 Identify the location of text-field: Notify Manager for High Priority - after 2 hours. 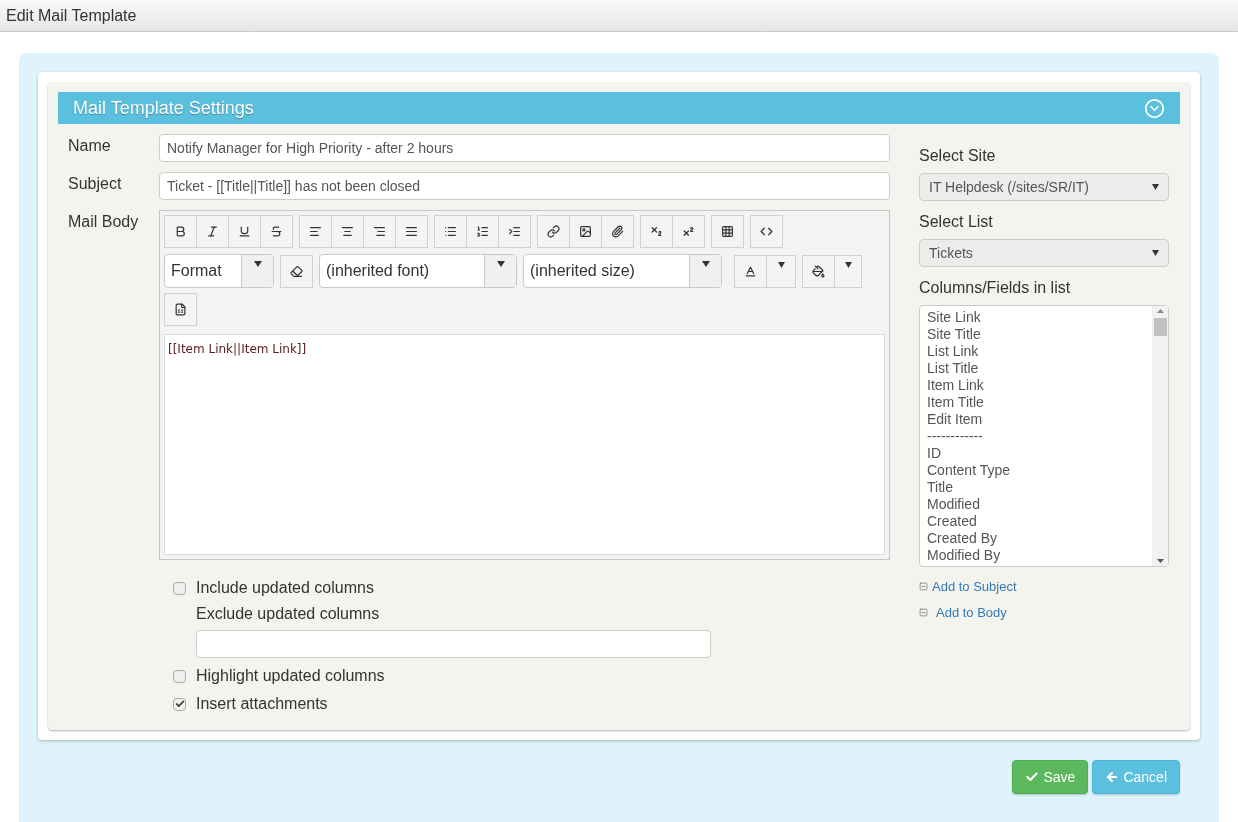
(524, 148).